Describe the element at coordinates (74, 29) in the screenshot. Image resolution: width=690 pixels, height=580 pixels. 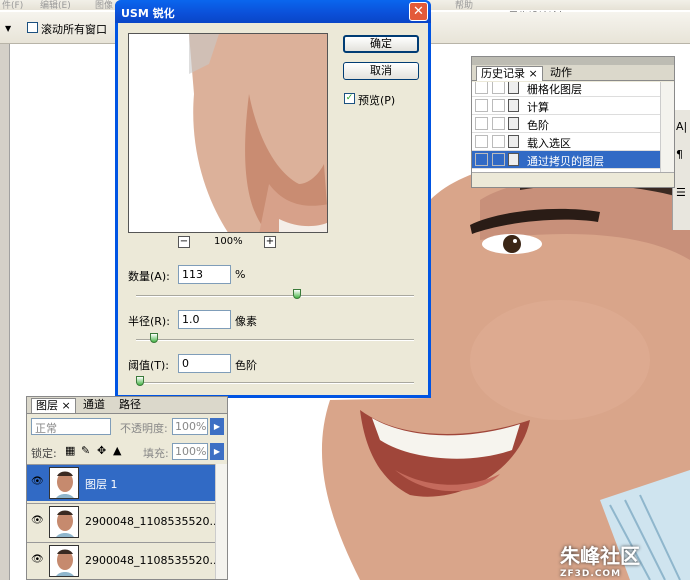
I see `scroll-all-windows-label: 滚动所有窗口` at that location.